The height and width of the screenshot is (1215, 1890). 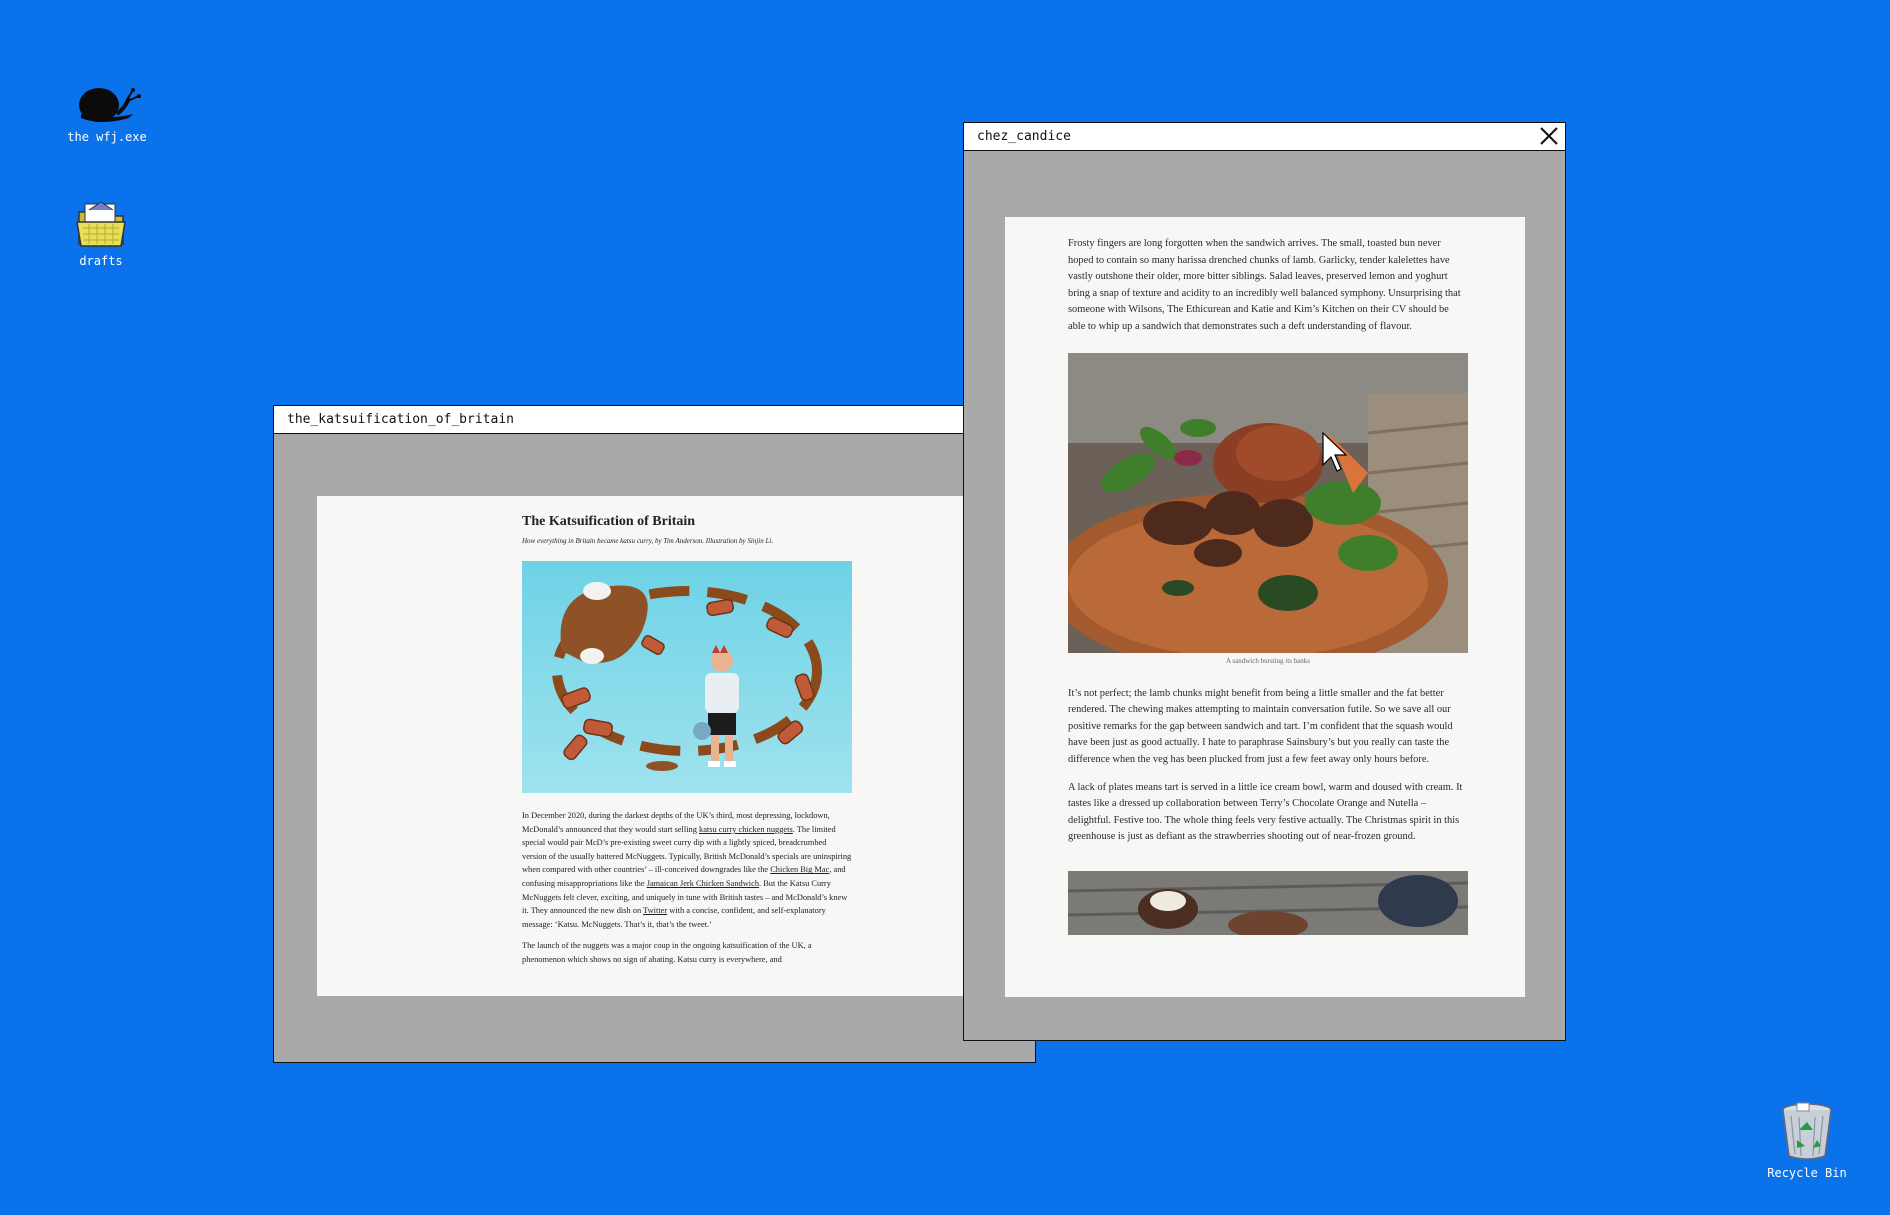 I want to click on close-icon, so click(x=1549, y=136).